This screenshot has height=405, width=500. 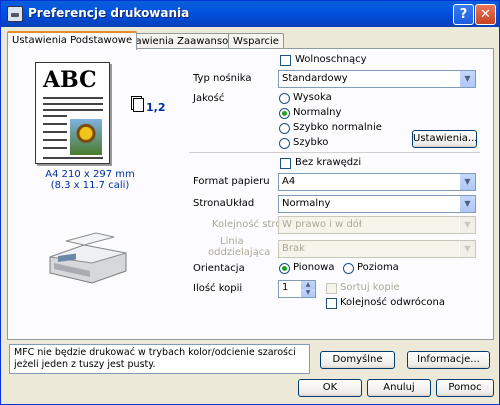 What do you see at coordinates (465, 388) in the screenshot?
I see `help-button: Pomoc` at bounding box center [465, 388].